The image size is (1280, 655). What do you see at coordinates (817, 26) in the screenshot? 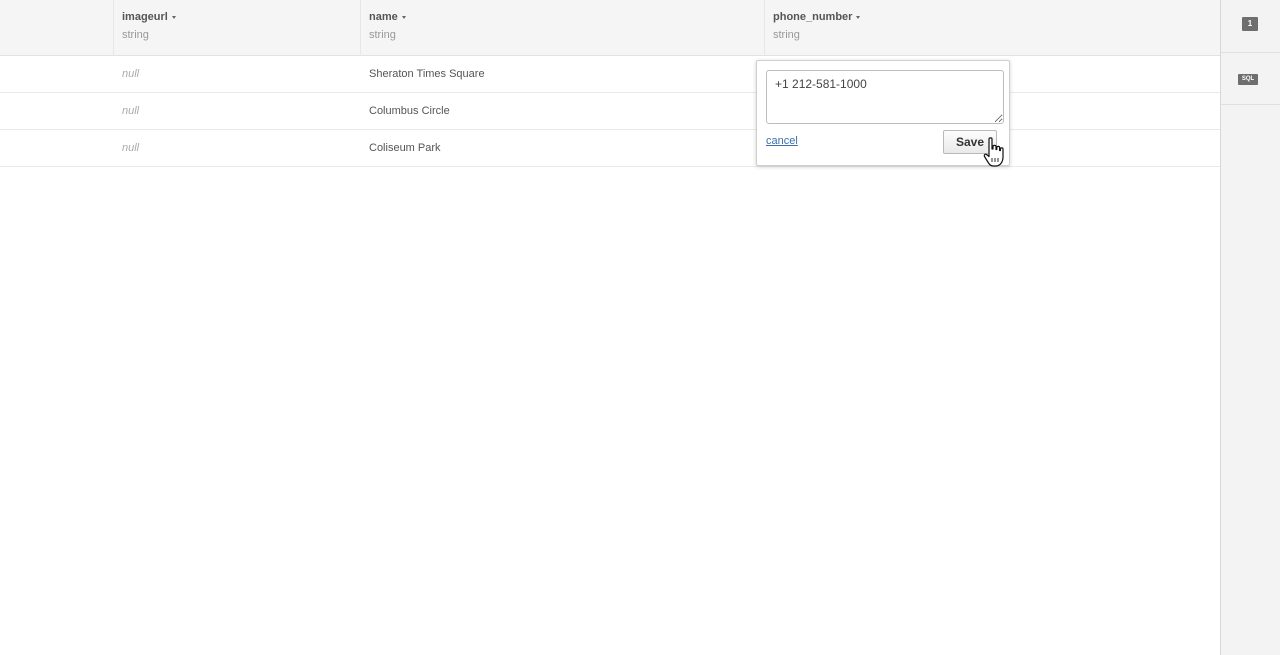
I see `column-header-phone-number: phone_number string` at bounding box center [817, 26].